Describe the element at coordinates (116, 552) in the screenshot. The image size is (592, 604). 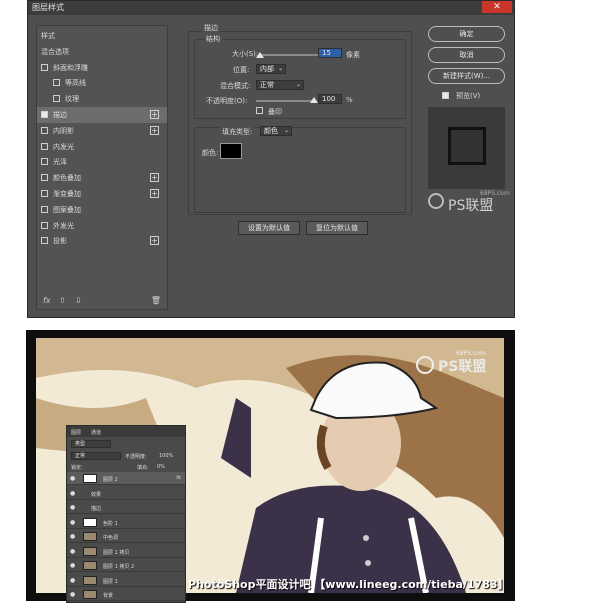
I see `layer-name: 图层 1 拷贝` at that location.